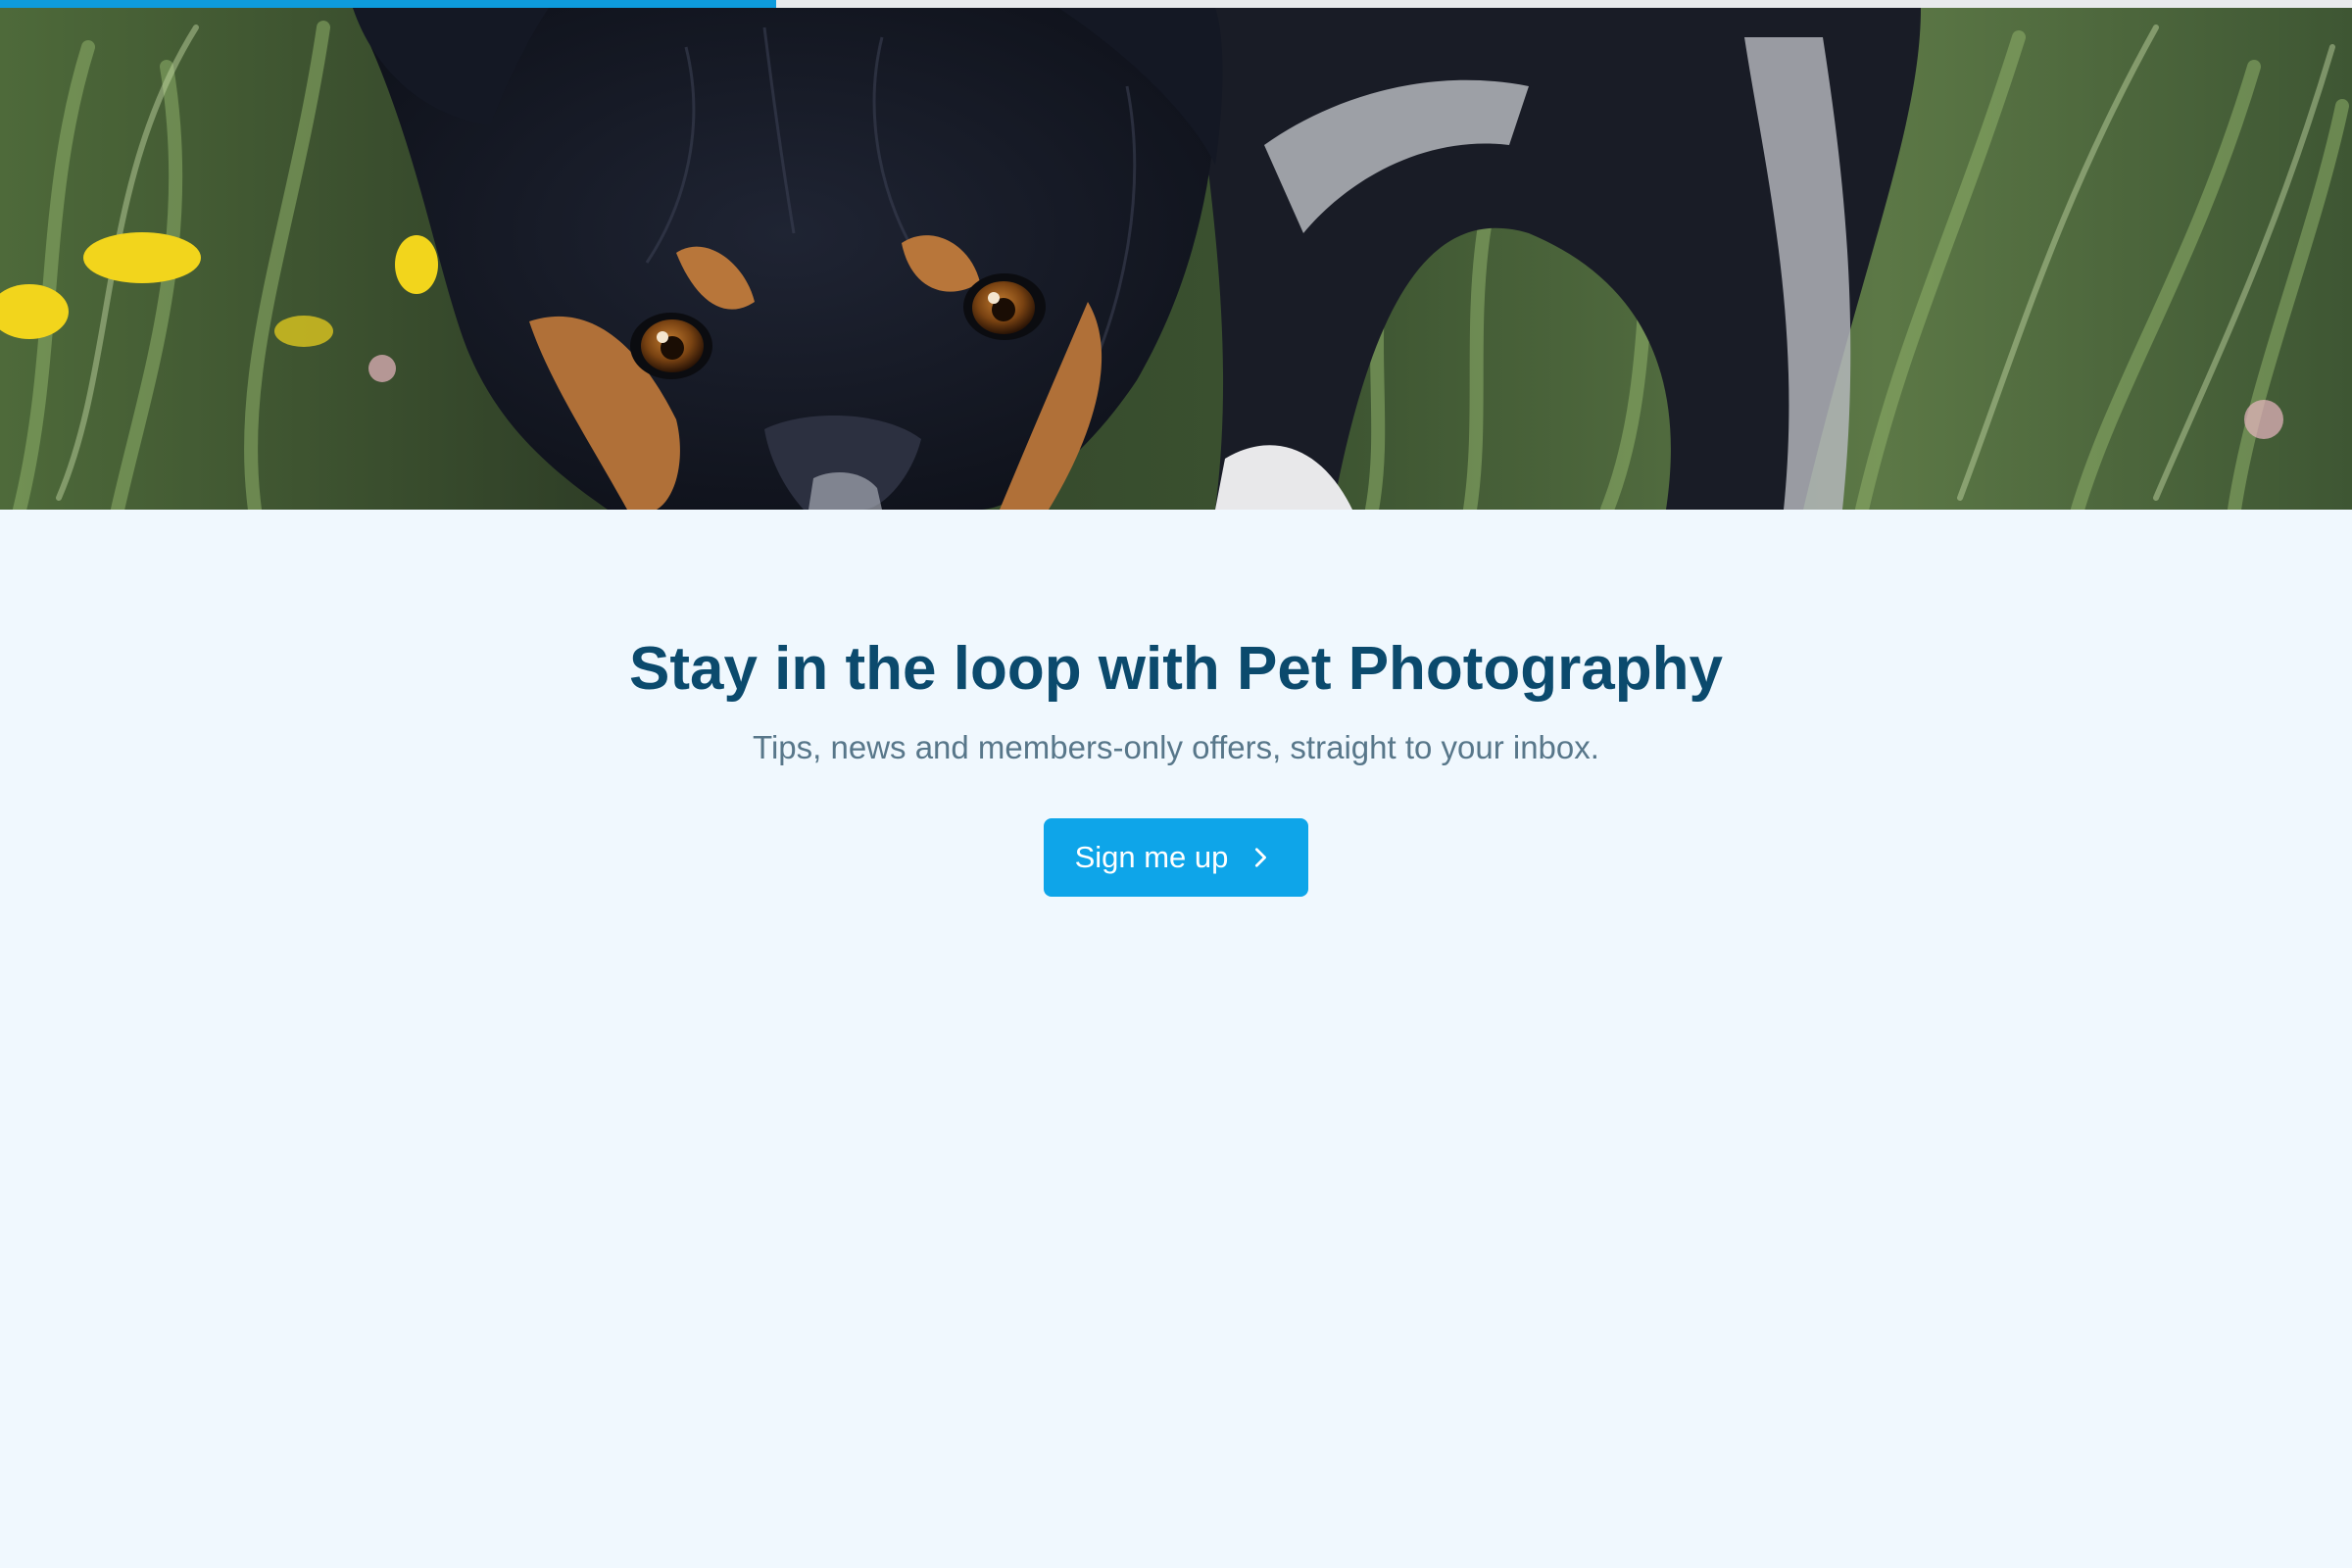 This screenshot has width=2352, height=1568. Describe the element at coordinates (1151, 857) in the screenshot. I see `sign-up-button-label: Sign me up` at that location.